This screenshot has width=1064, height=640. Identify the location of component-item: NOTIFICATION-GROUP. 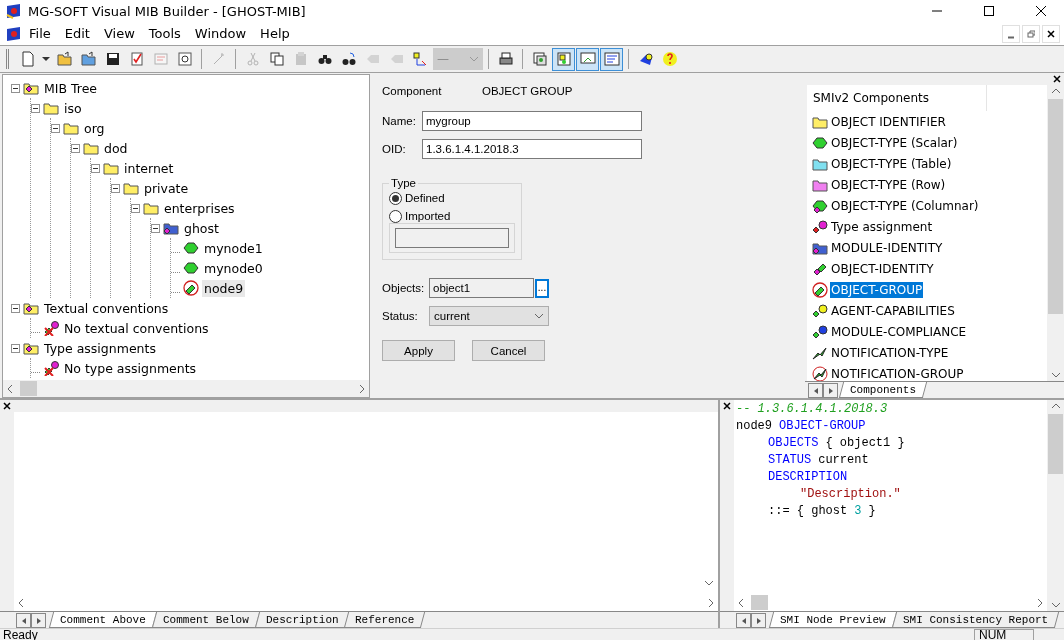
(897, 373).